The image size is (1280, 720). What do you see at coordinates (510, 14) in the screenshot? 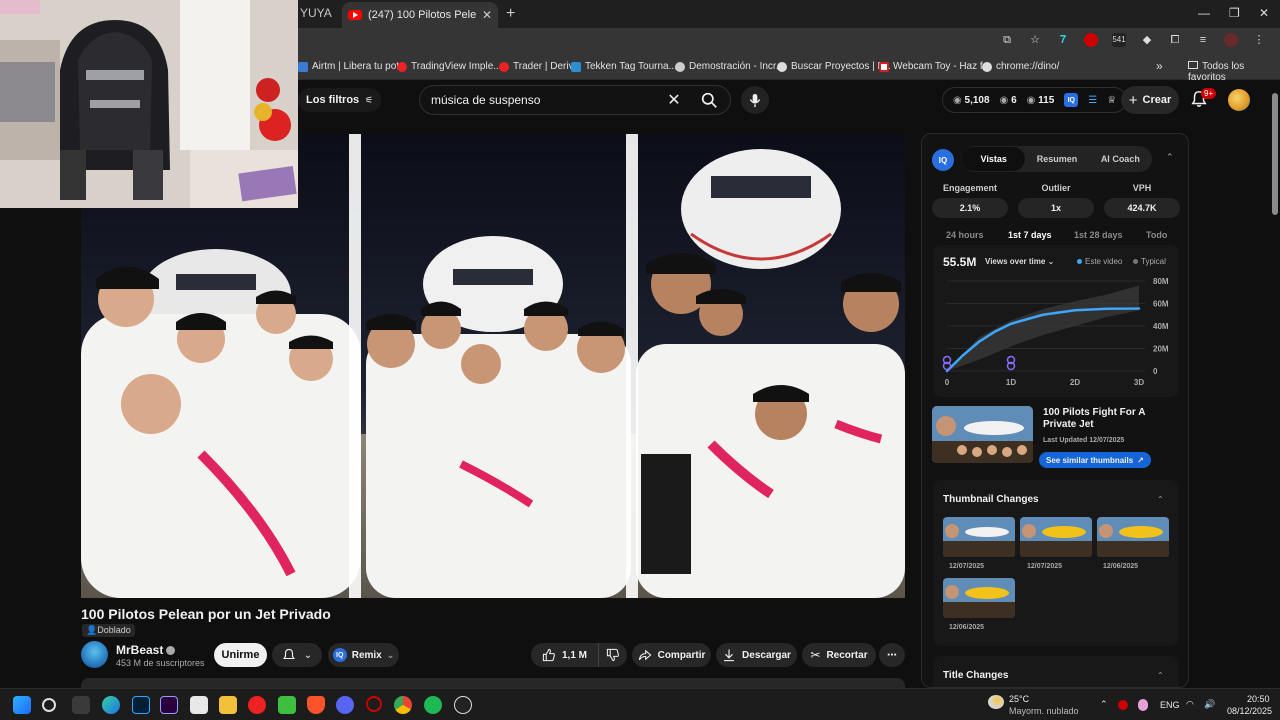
I see `new-tab-icon: +` at bounding box center [510, 14].